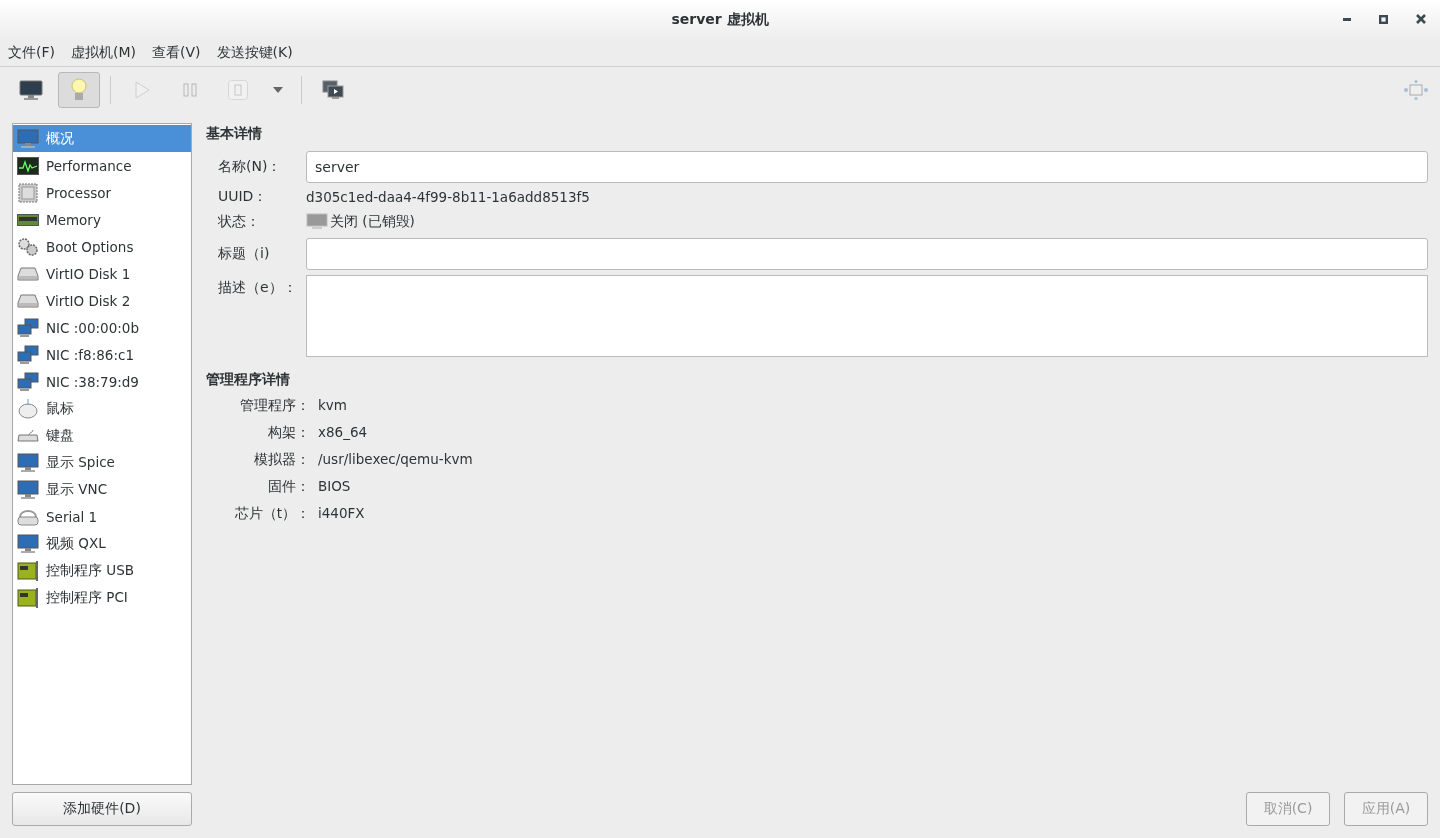 The height and width of the screenshot is (838, 1440). Describe the element at coordinates (102, 408) in the screenshot. I see `hardware-list-item: 鼠标` at that location.